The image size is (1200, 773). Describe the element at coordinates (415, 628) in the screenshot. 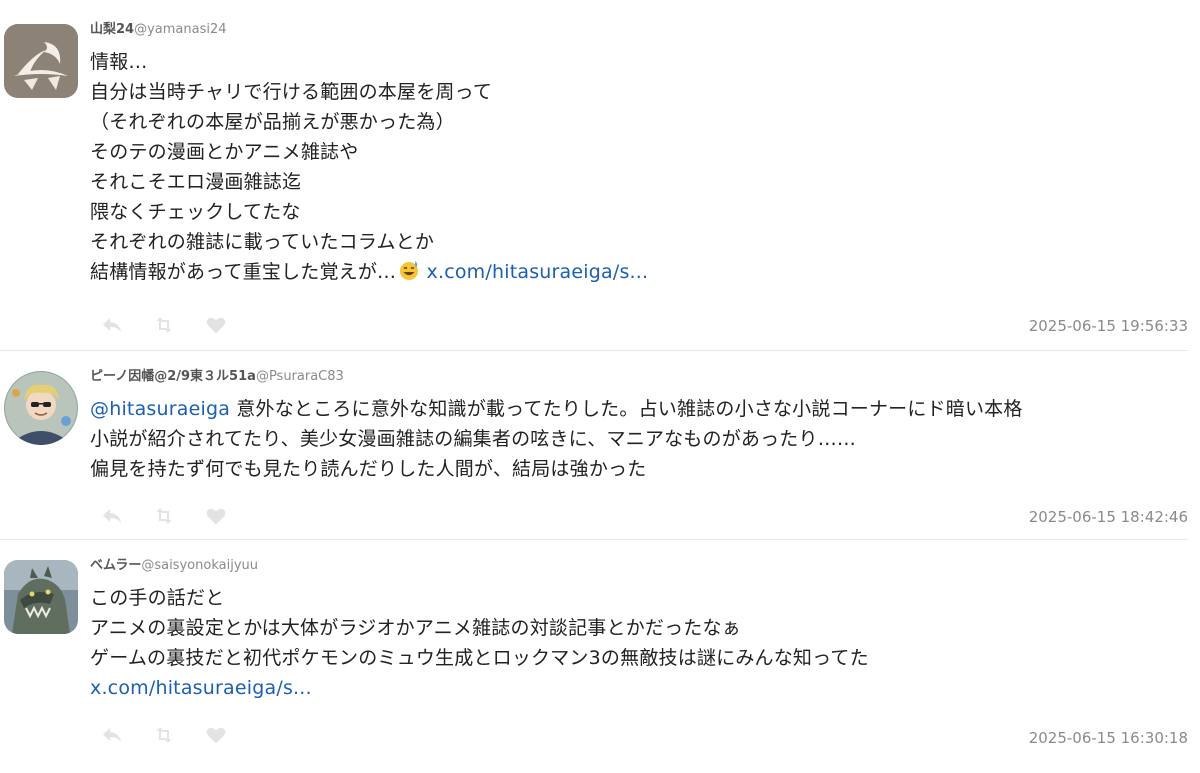

I see `tweet-line: アニメの裏設定とかは大体がラジオかアニメ雑誌の対談記事とかだったなぁ` at that location.